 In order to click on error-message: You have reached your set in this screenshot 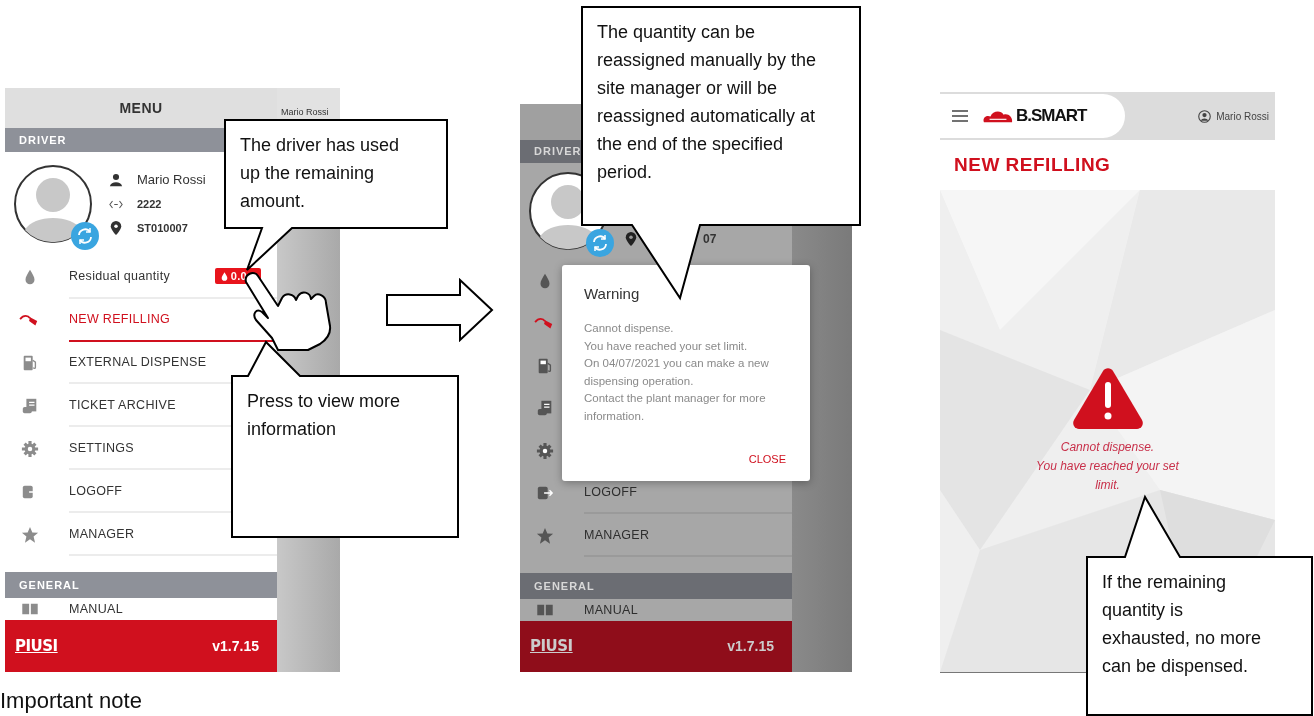, I will do `click(1107, 466)`.